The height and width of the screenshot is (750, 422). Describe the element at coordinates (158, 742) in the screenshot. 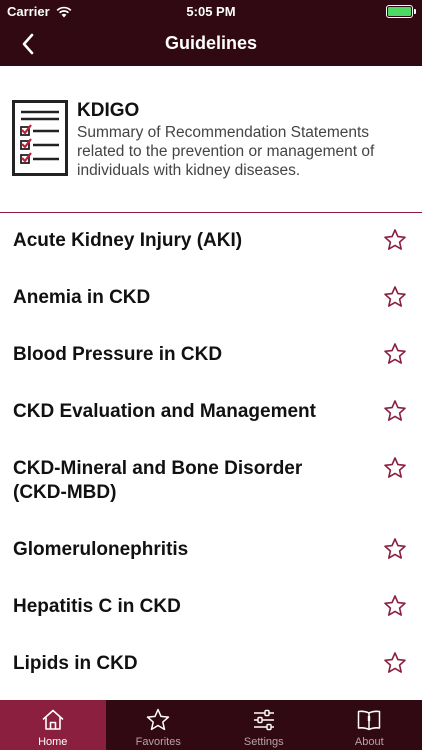

I see `tab-label: Favorites` at that location.